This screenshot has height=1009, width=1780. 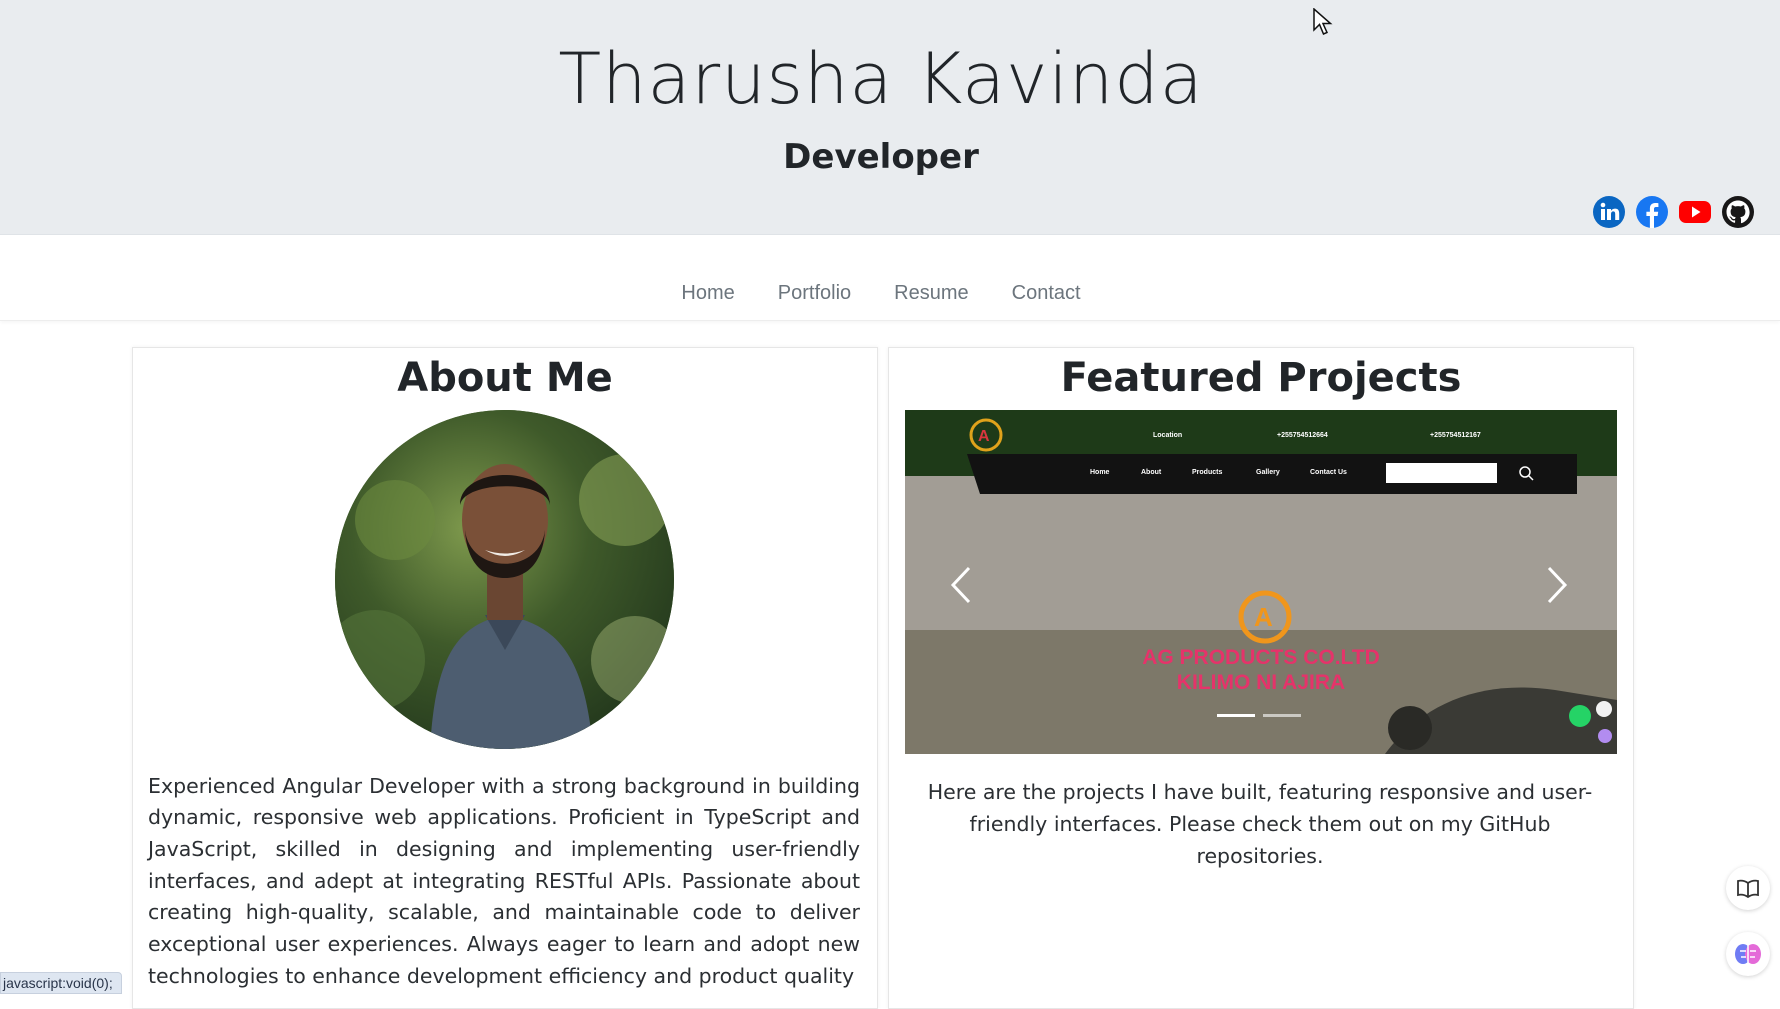 I want to click on about-title: About Me, so click(x=505, y=378).